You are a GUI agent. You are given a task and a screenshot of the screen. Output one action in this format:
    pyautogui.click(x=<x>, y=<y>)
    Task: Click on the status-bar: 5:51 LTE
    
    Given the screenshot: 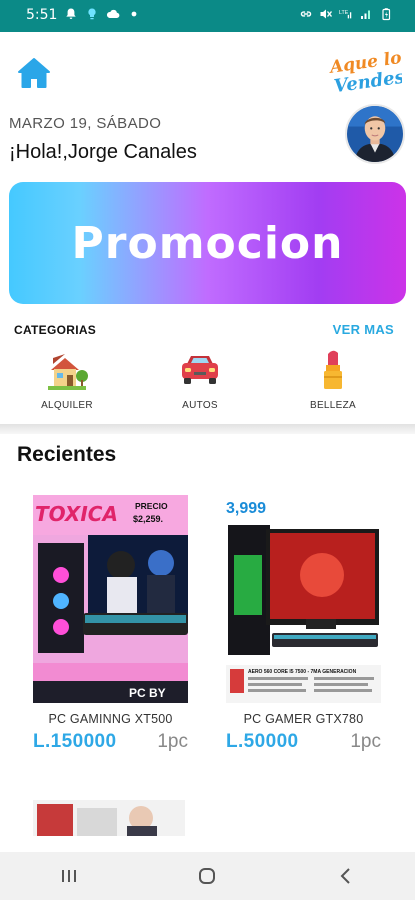 What is the action you would take?
    pyautogui.click(x=207, y=16)
    